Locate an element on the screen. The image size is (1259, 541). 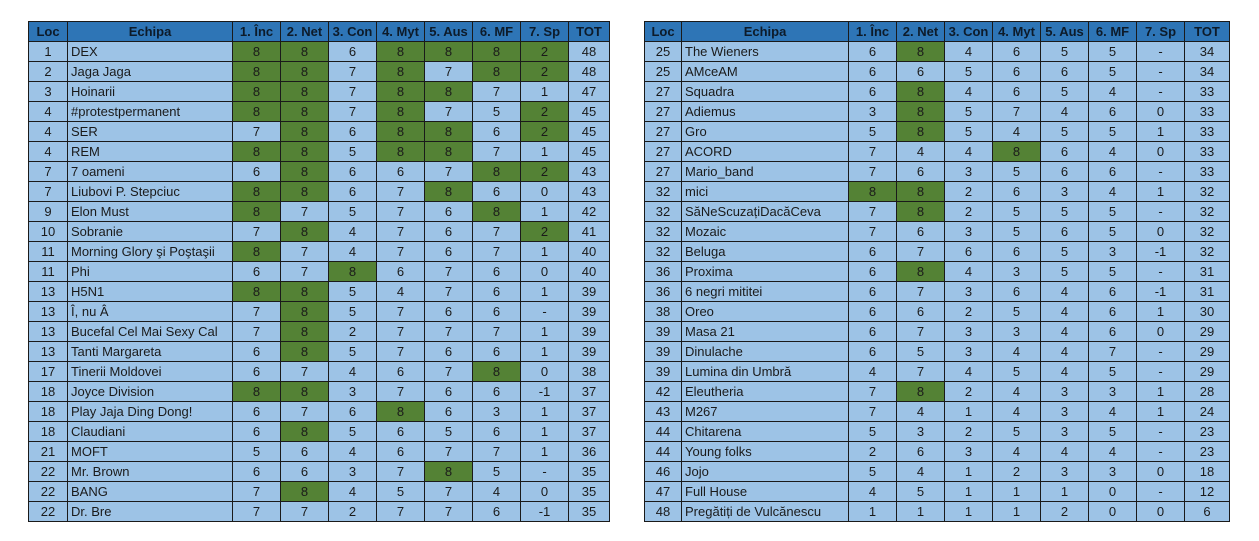
total-cell: 6 is located at coordinates (1207, 511).